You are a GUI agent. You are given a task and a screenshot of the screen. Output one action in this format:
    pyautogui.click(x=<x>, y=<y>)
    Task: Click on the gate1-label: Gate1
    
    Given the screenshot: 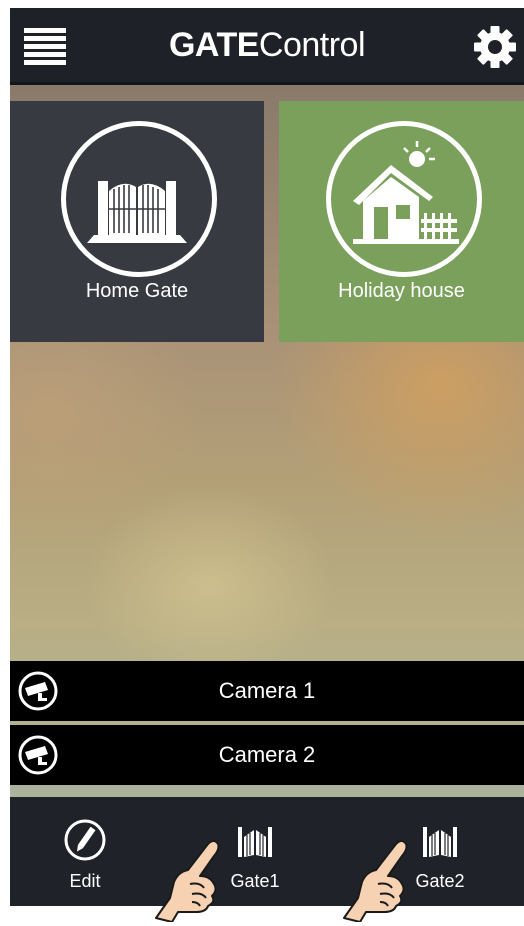 What is the action you would take?
    pyautogui.click(x=255, y=881)
    